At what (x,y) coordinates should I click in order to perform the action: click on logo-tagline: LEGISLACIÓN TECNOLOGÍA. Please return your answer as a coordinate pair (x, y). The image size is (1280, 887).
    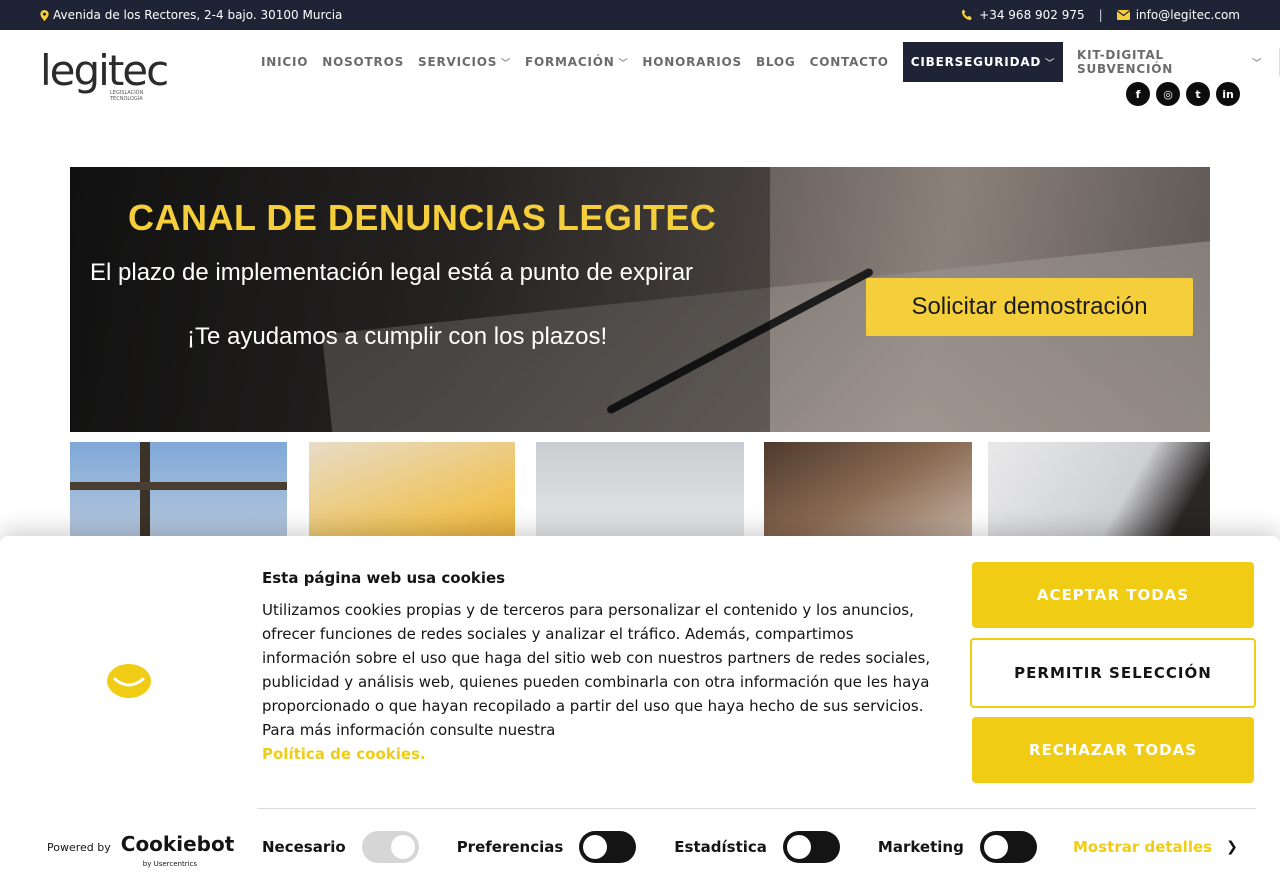
    Looking at the image, I should click on (127, 96).